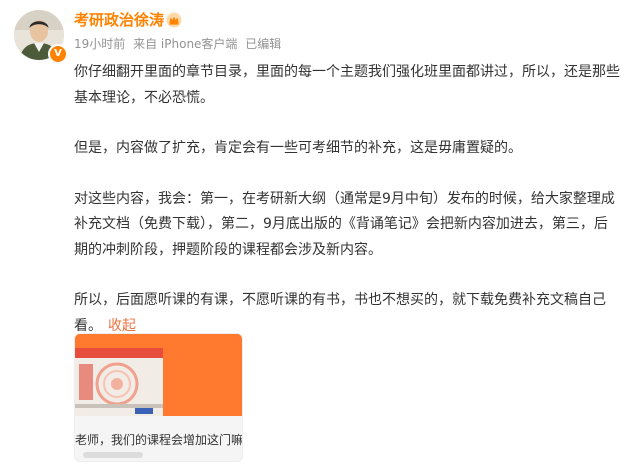  I want to click on edited-label: 已编辑, so click(263, 44).